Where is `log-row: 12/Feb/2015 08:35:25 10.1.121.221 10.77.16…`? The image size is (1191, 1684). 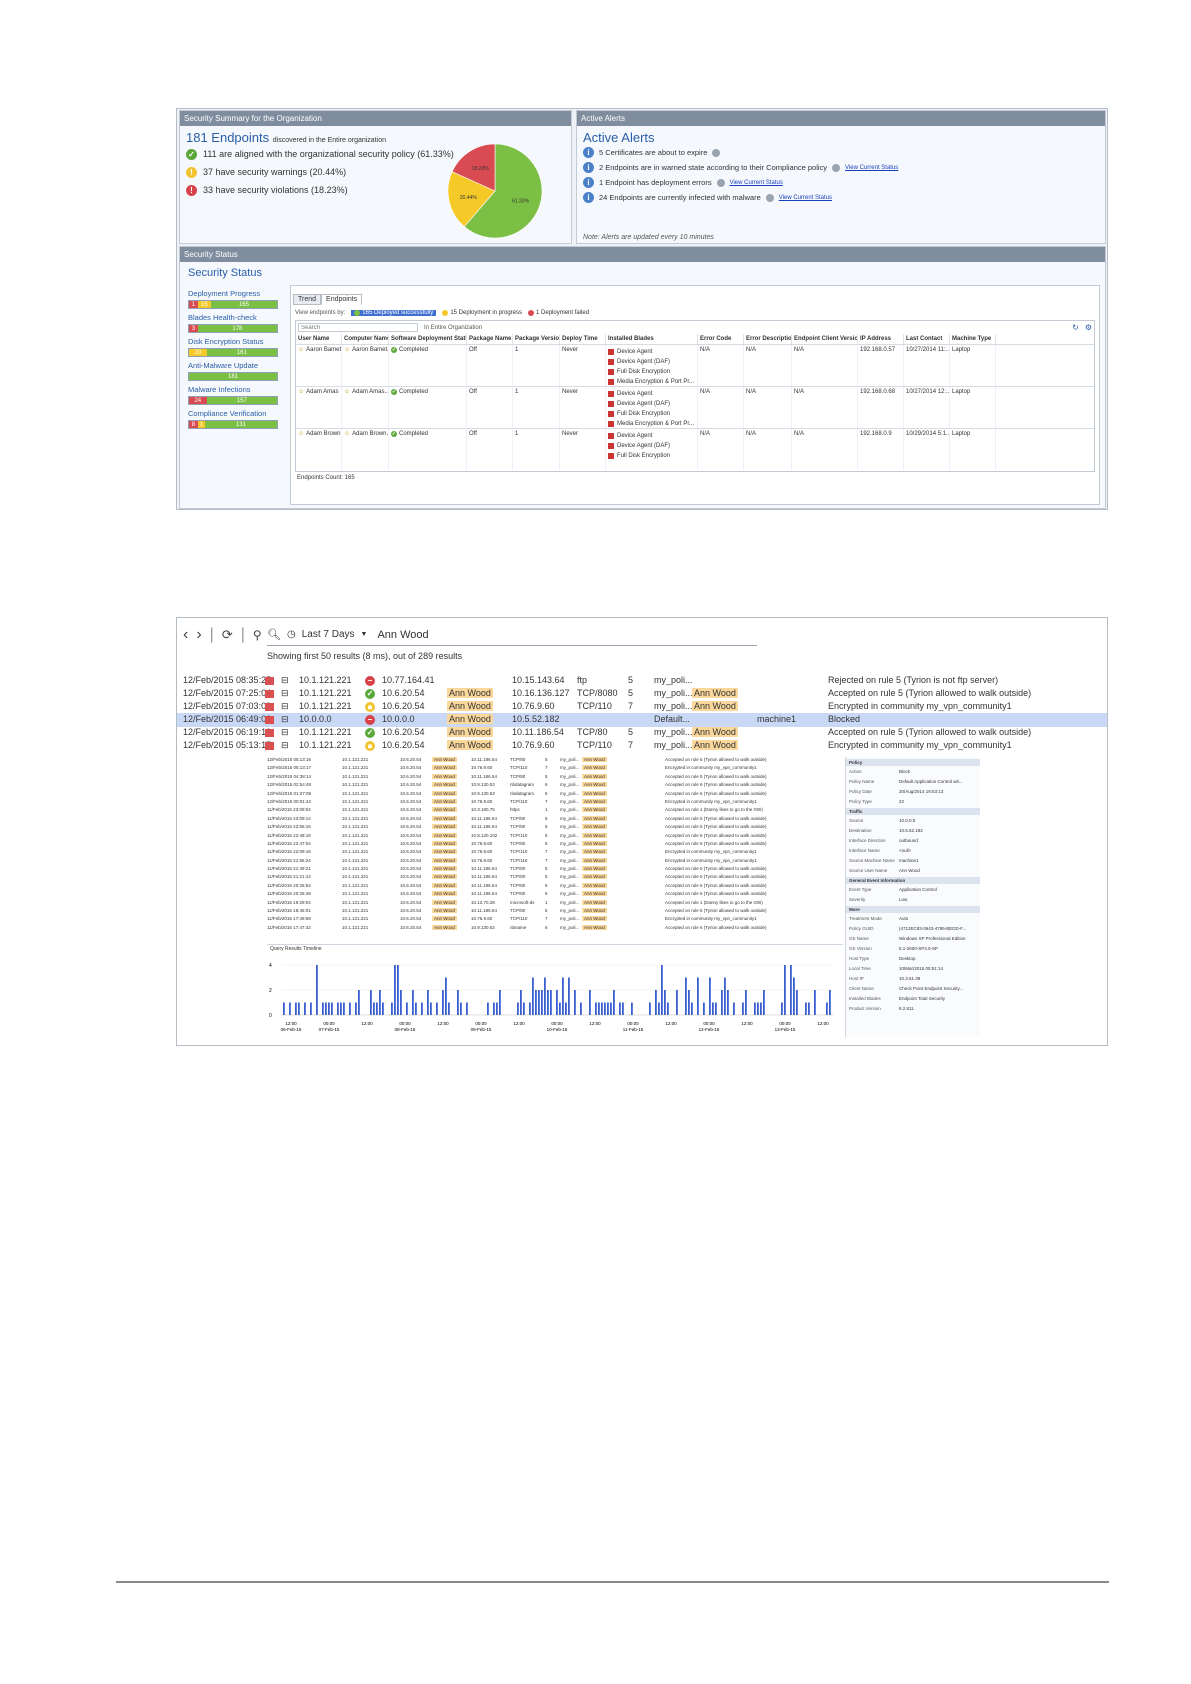 log-row: 12/Feb/2015 08:35:25 10.1.121.221 10.77.16… is located at coordinates (642, 681).